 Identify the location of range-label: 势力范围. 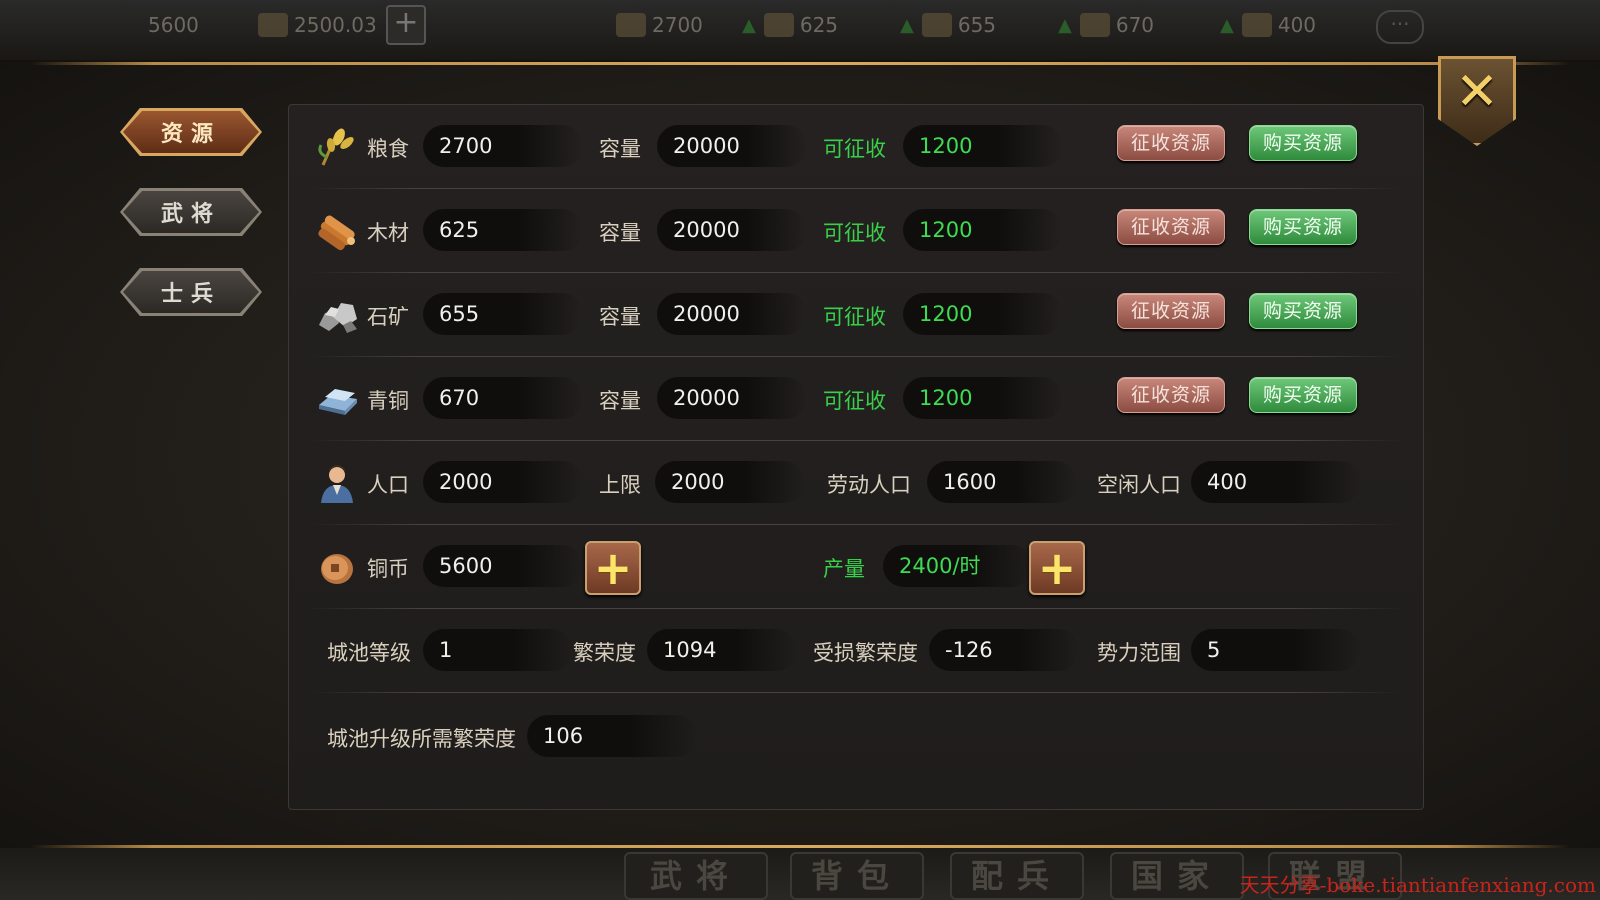
(1139, 653).